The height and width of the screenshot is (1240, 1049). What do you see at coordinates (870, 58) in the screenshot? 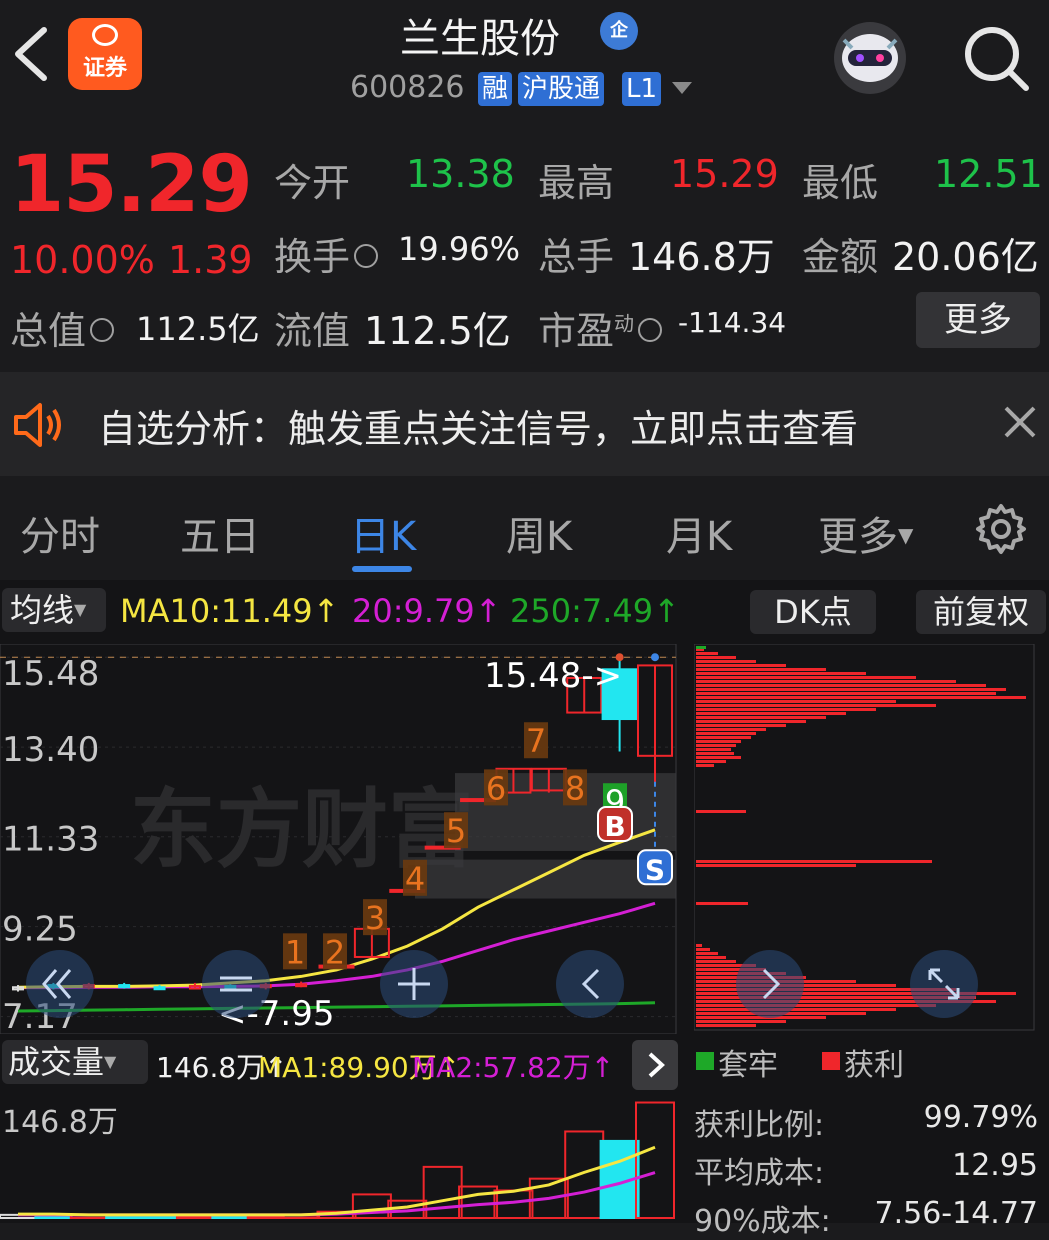
I see `assistant-robot-icon` at bounding box center [870, 58].